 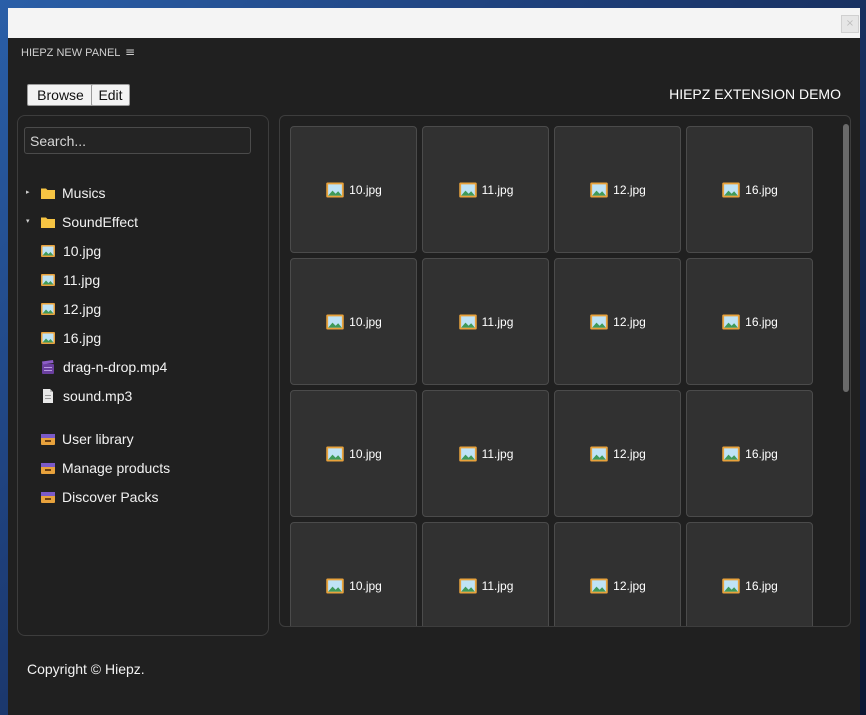 I want to click on panel-title: HIEPZ NEW PANEL, so click(x=71, y=53).